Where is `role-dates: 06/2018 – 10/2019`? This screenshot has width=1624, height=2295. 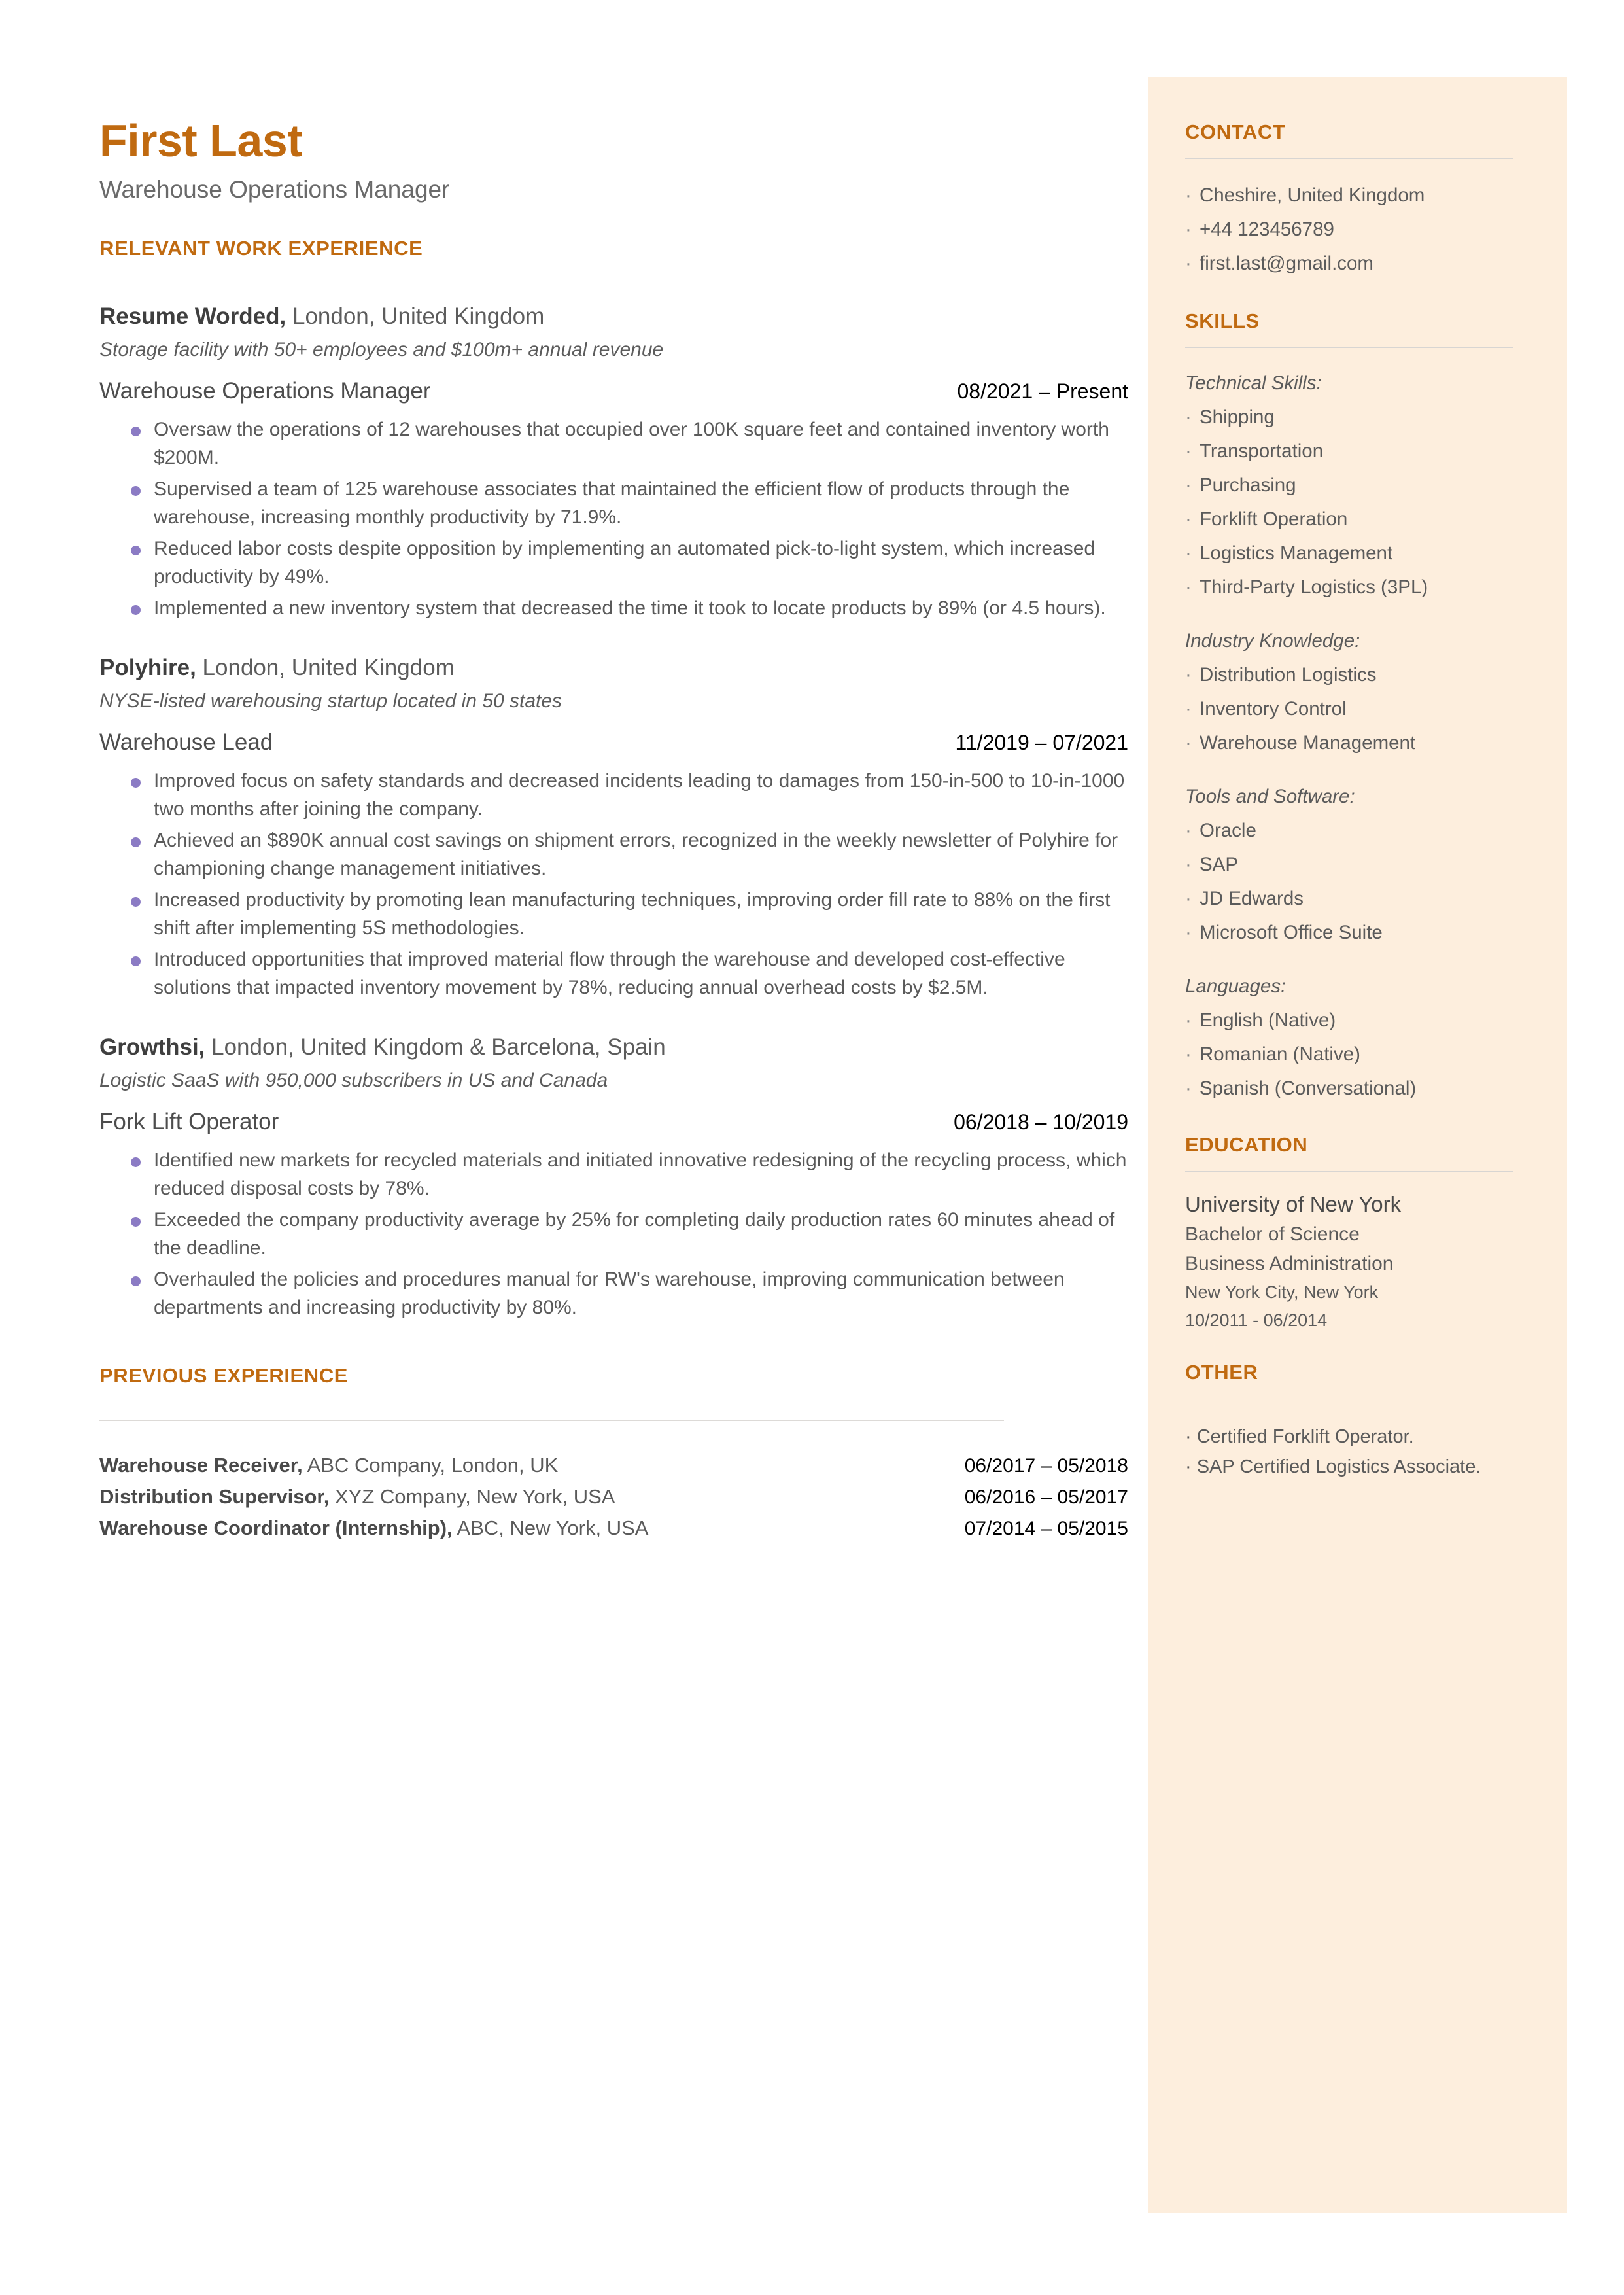 role-dates: 06/2018 – 10/2019 is located at coordinates (1041, 1122).